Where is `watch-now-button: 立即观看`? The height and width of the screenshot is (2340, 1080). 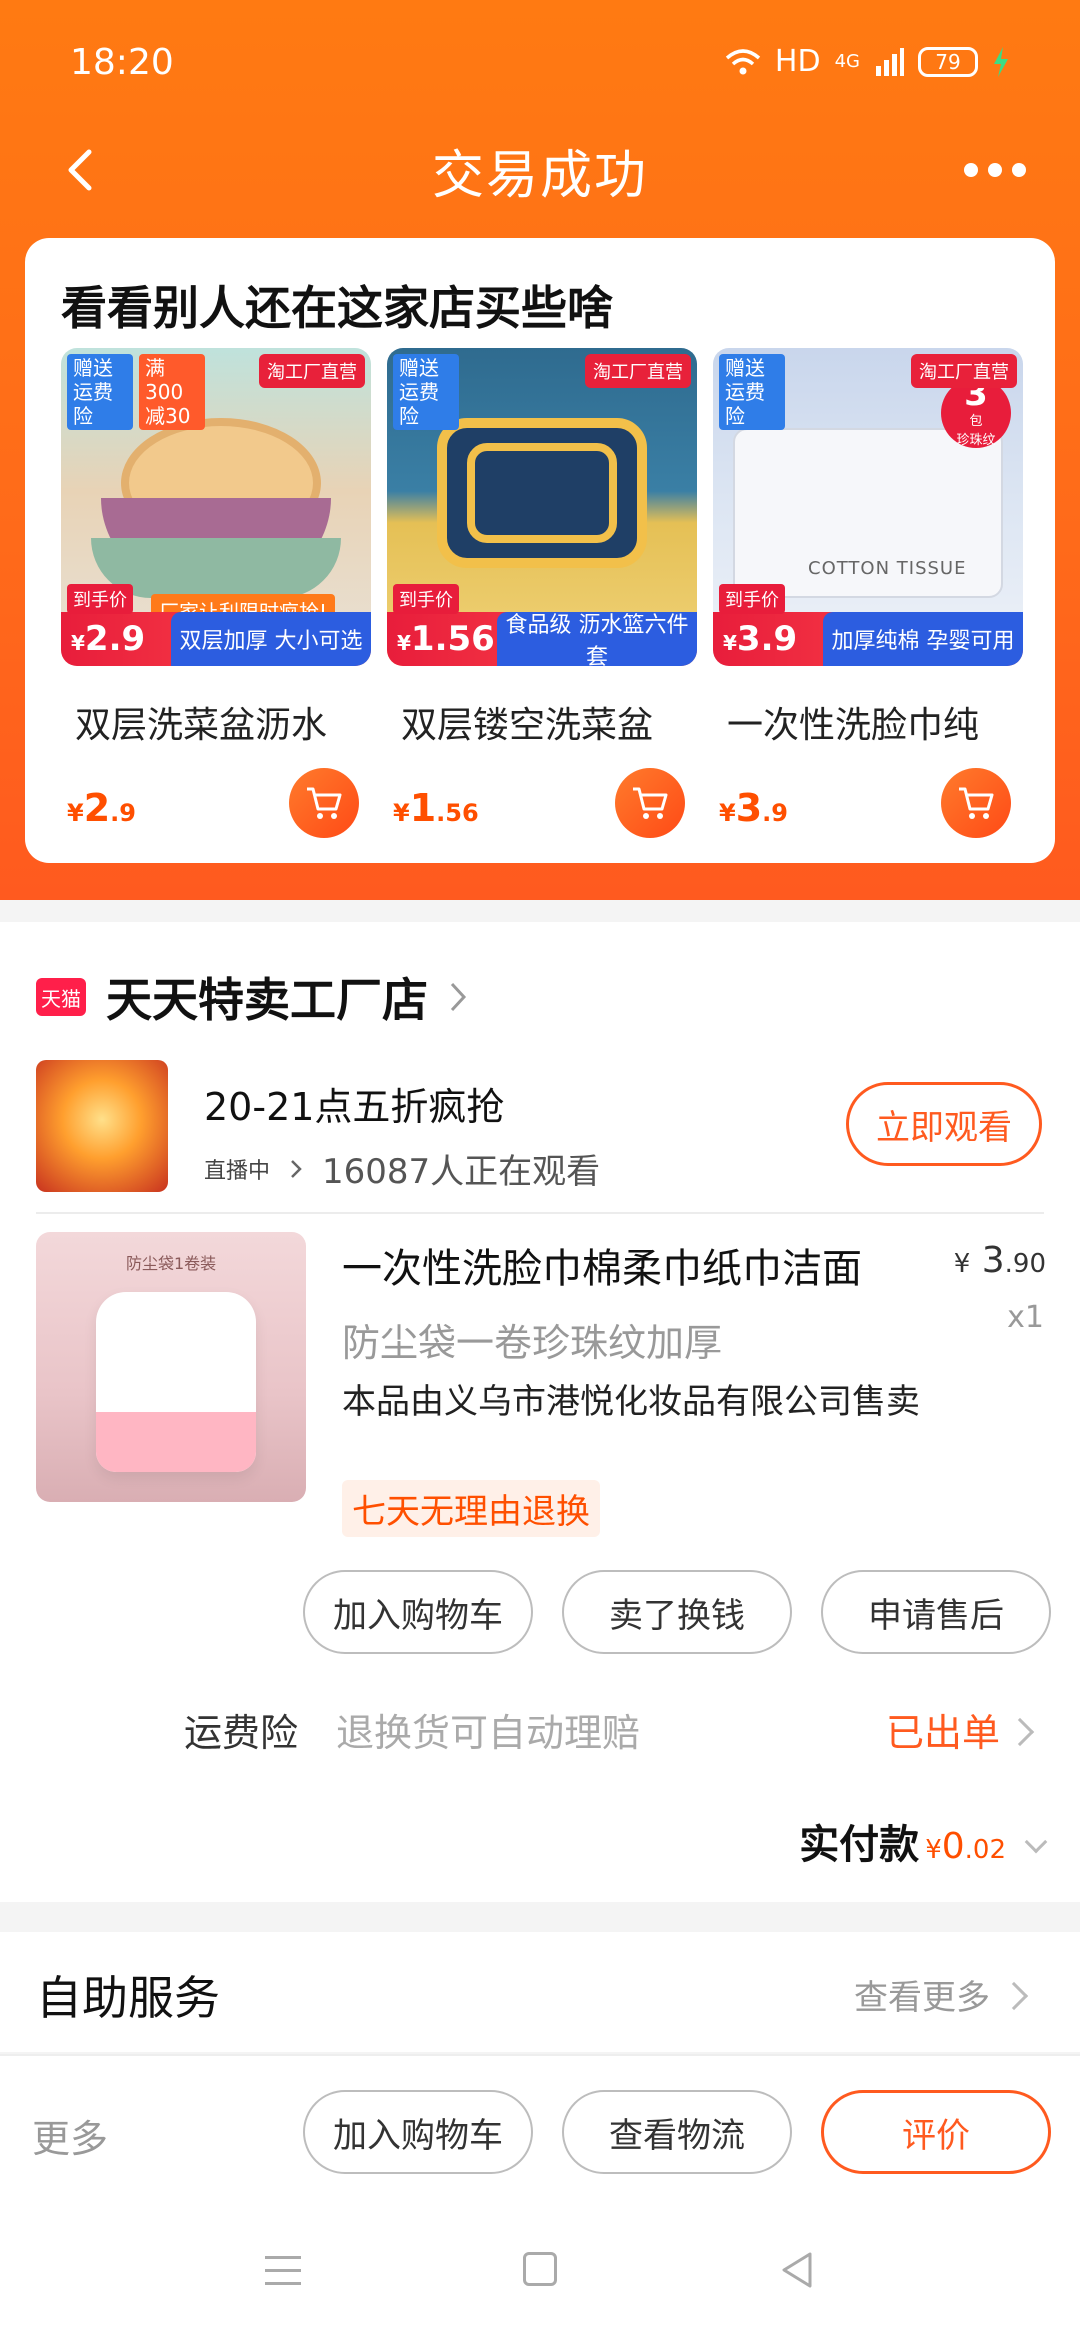 watch-now-button: 立即观看 is located at coordinates (944, 1124).